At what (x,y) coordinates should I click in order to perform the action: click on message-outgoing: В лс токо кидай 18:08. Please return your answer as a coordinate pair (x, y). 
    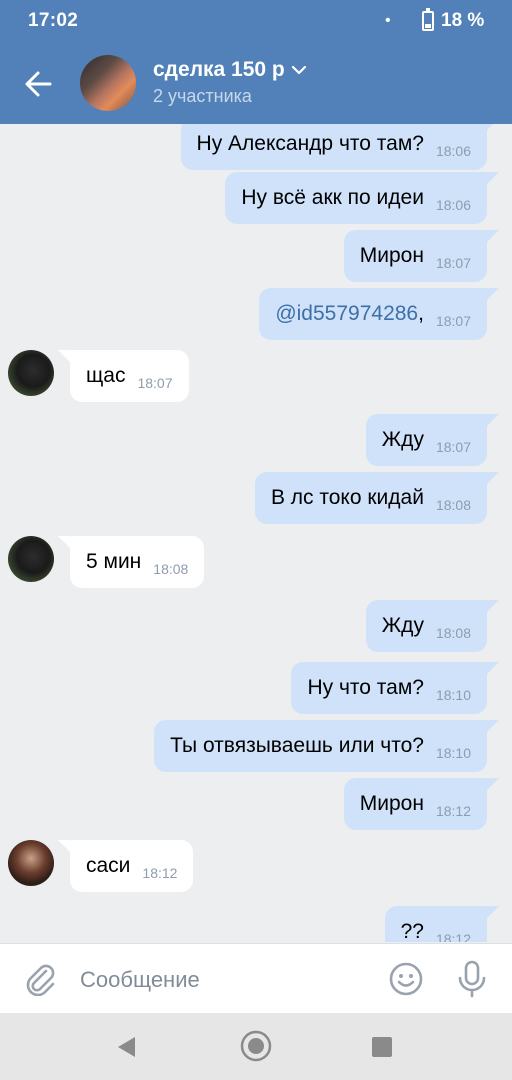
    Looking at the image, I should click on (377, 498).